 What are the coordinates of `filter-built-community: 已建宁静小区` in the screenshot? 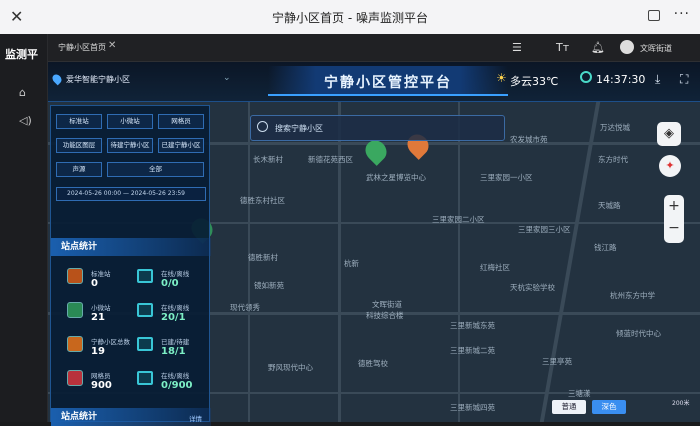 It's located at (181, 145).